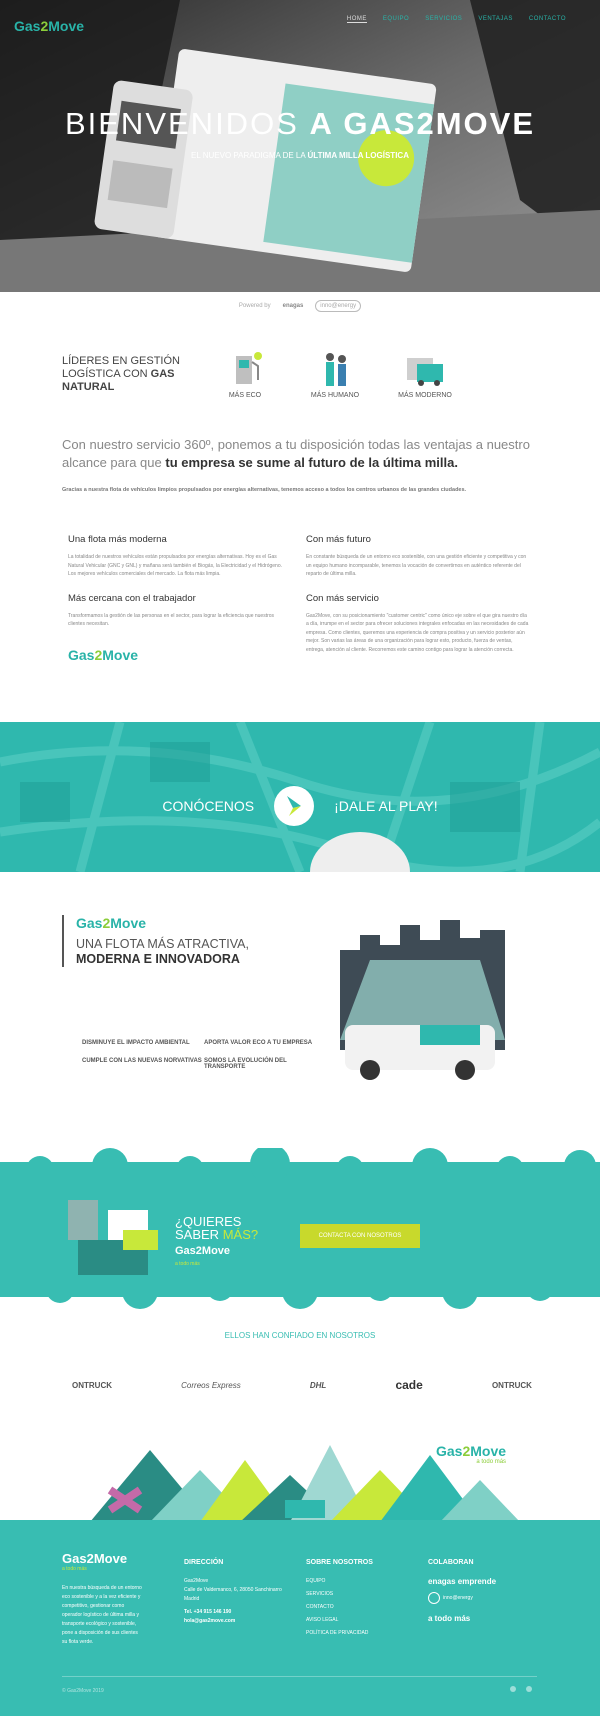 The width and height of the screenshot is (600, 1716). I want to click on hero-title: BIENVENIDOS A GAS2MOVE, so click(300, 123).